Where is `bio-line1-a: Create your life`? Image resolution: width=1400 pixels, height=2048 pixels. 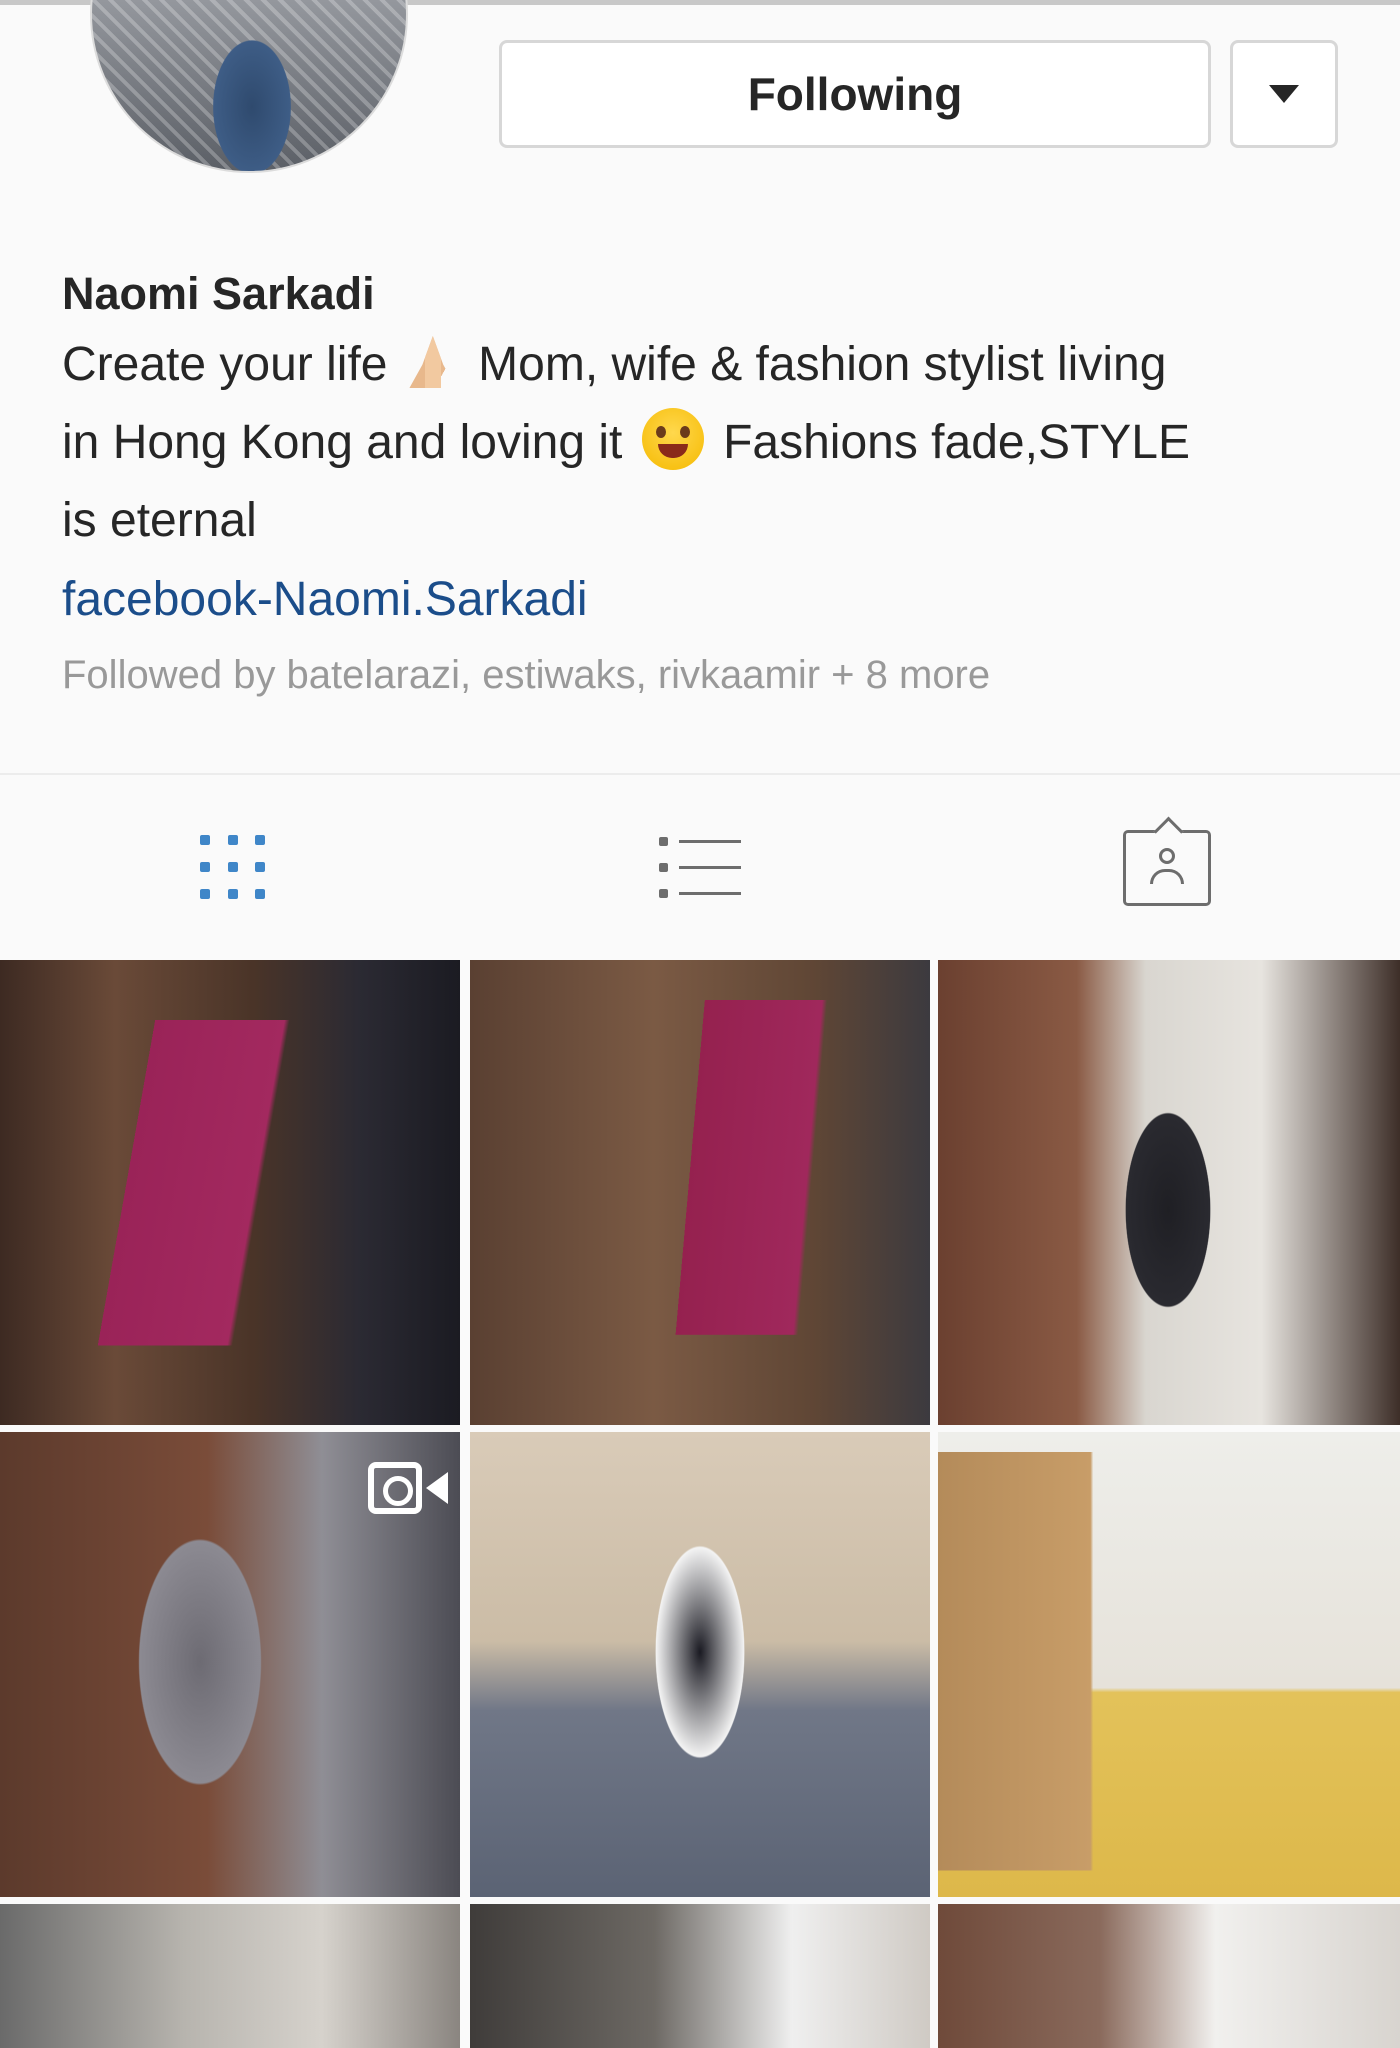
bio-line1-a: Create your life is located at coordinates (225, 364).